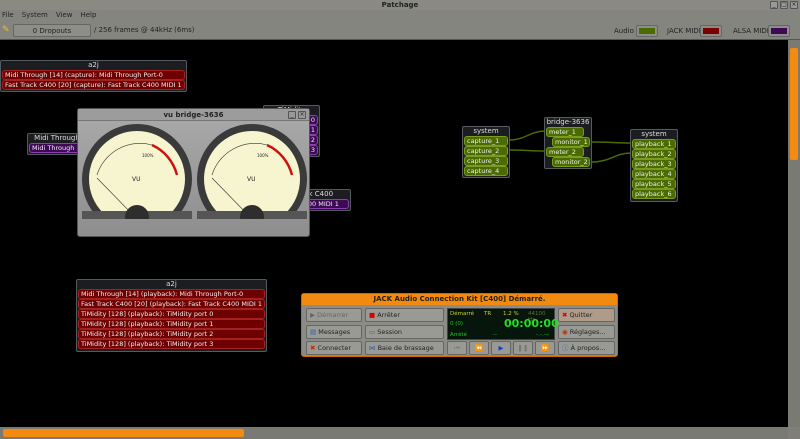 Image resolution: width=800 pixels, height=439 pixels. I want to click on module-title: bridge-3636, so click(568, 122).